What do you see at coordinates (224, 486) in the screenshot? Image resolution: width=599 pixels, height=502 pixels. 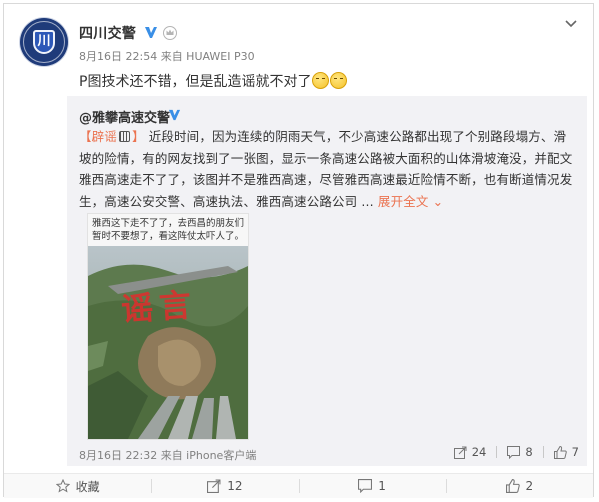 I see `share-button: 12` at bounding box center [224, 486].